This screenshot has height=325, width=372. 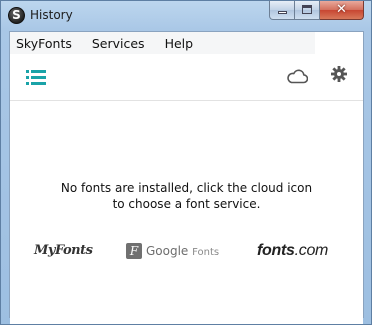 I want to click on google-fonts-icon: F, so click(x=134, y=251).